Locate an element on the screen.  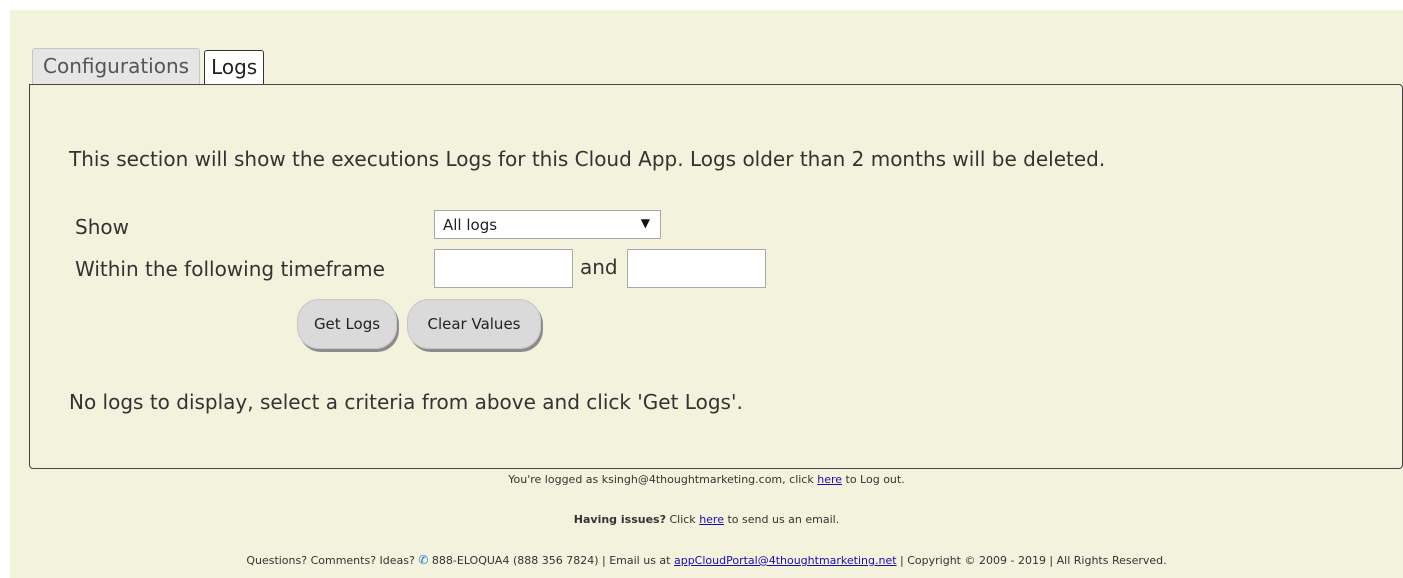
tab-configurations: Configurations is located at coordinates (116, 66).